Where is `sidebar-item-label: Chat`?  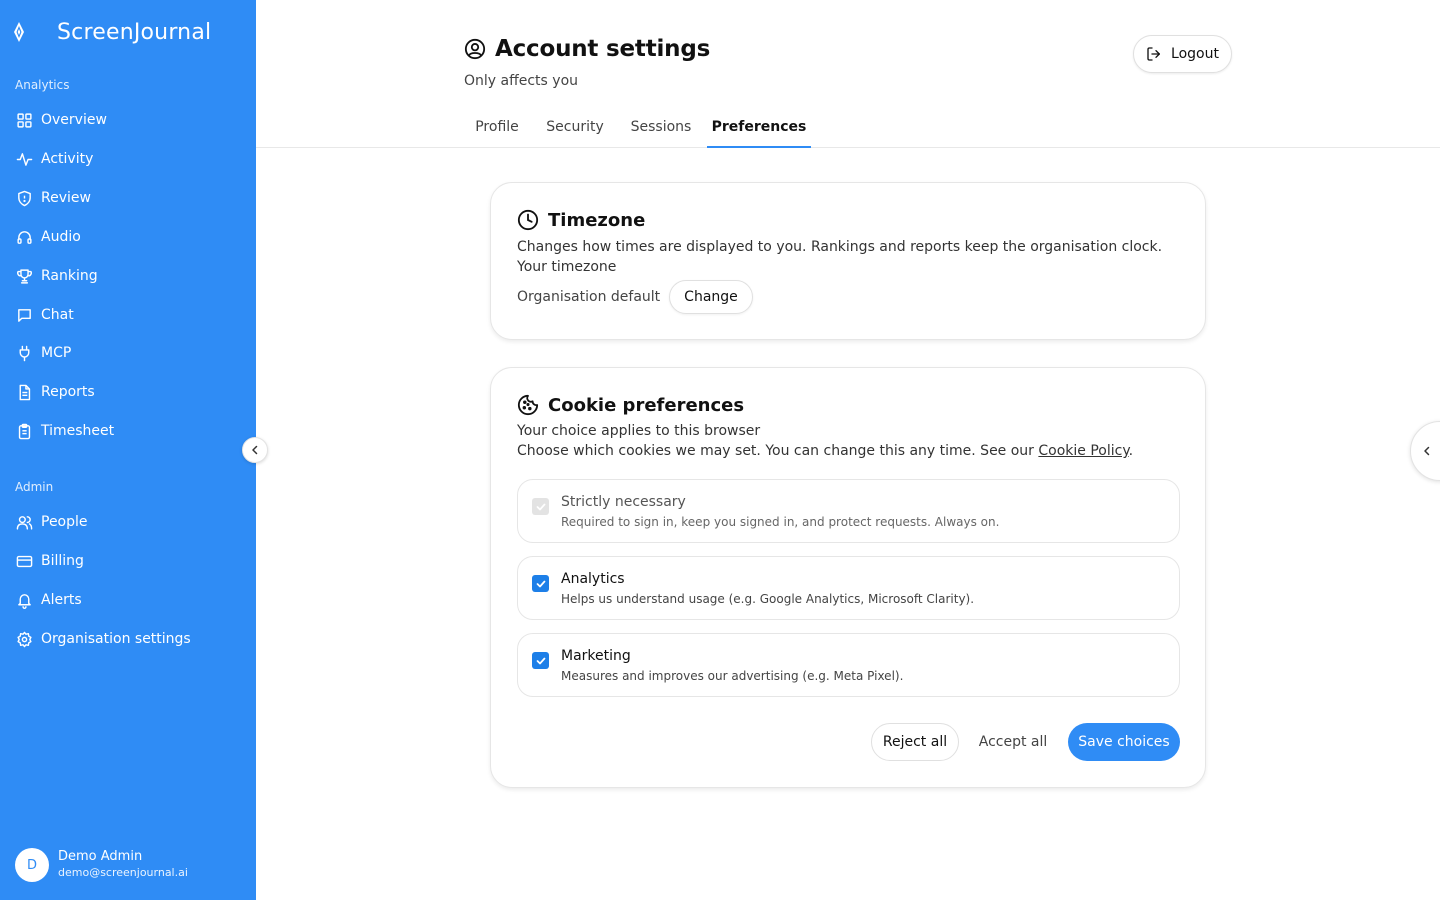
sidebar-item-label: Chat is located at coordinates (57, 315).